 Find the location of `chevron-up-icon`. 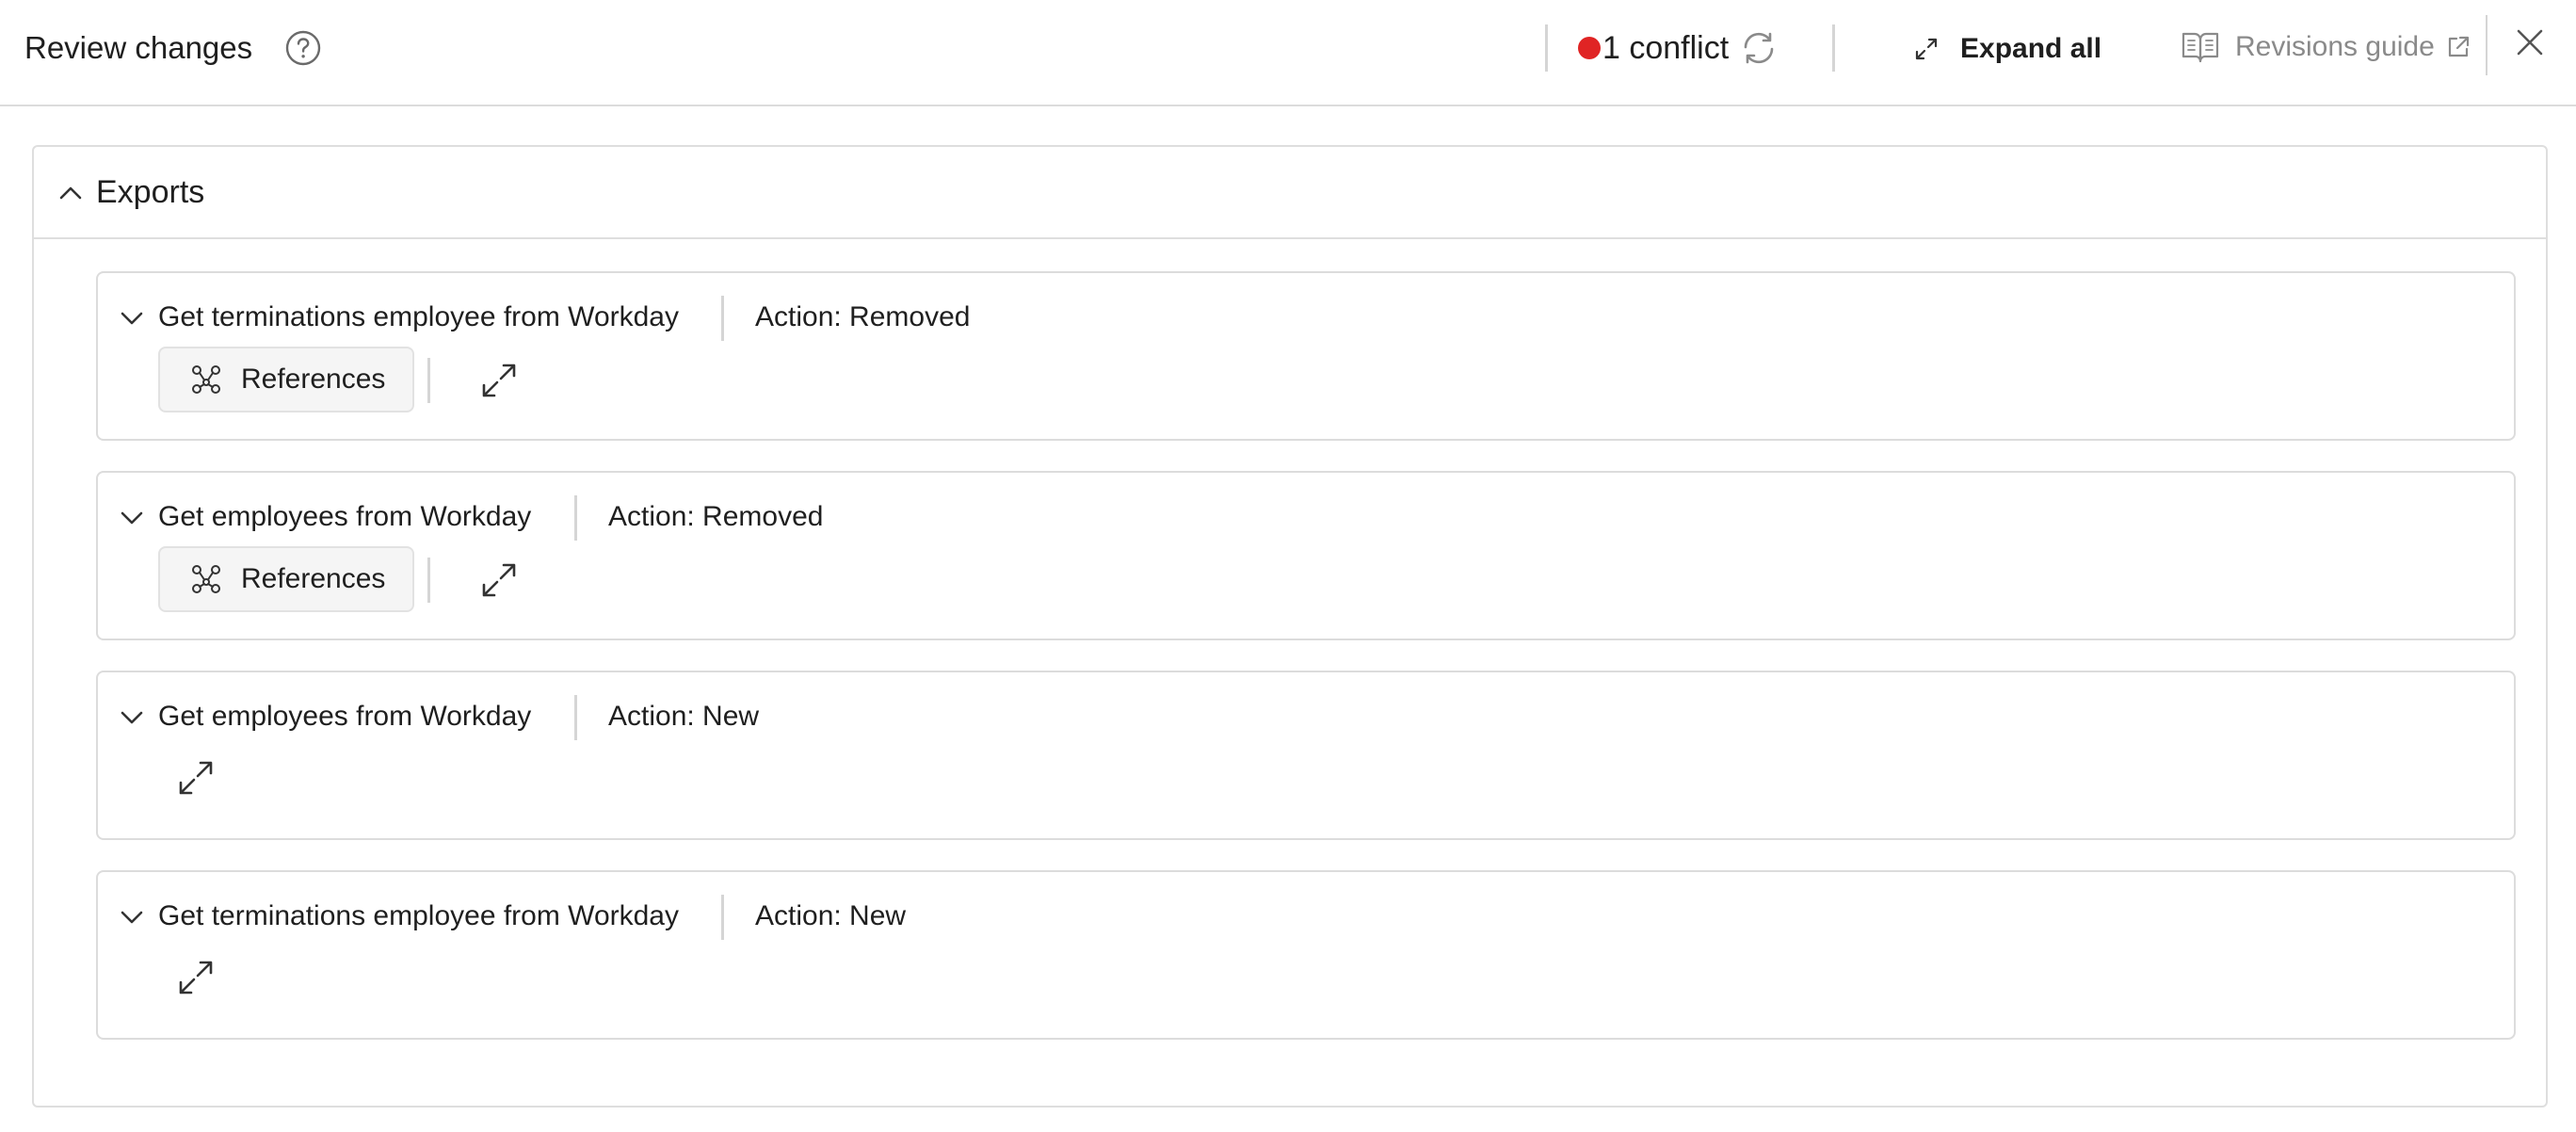

chevron-up-icon is located at coordinates (70, 193).